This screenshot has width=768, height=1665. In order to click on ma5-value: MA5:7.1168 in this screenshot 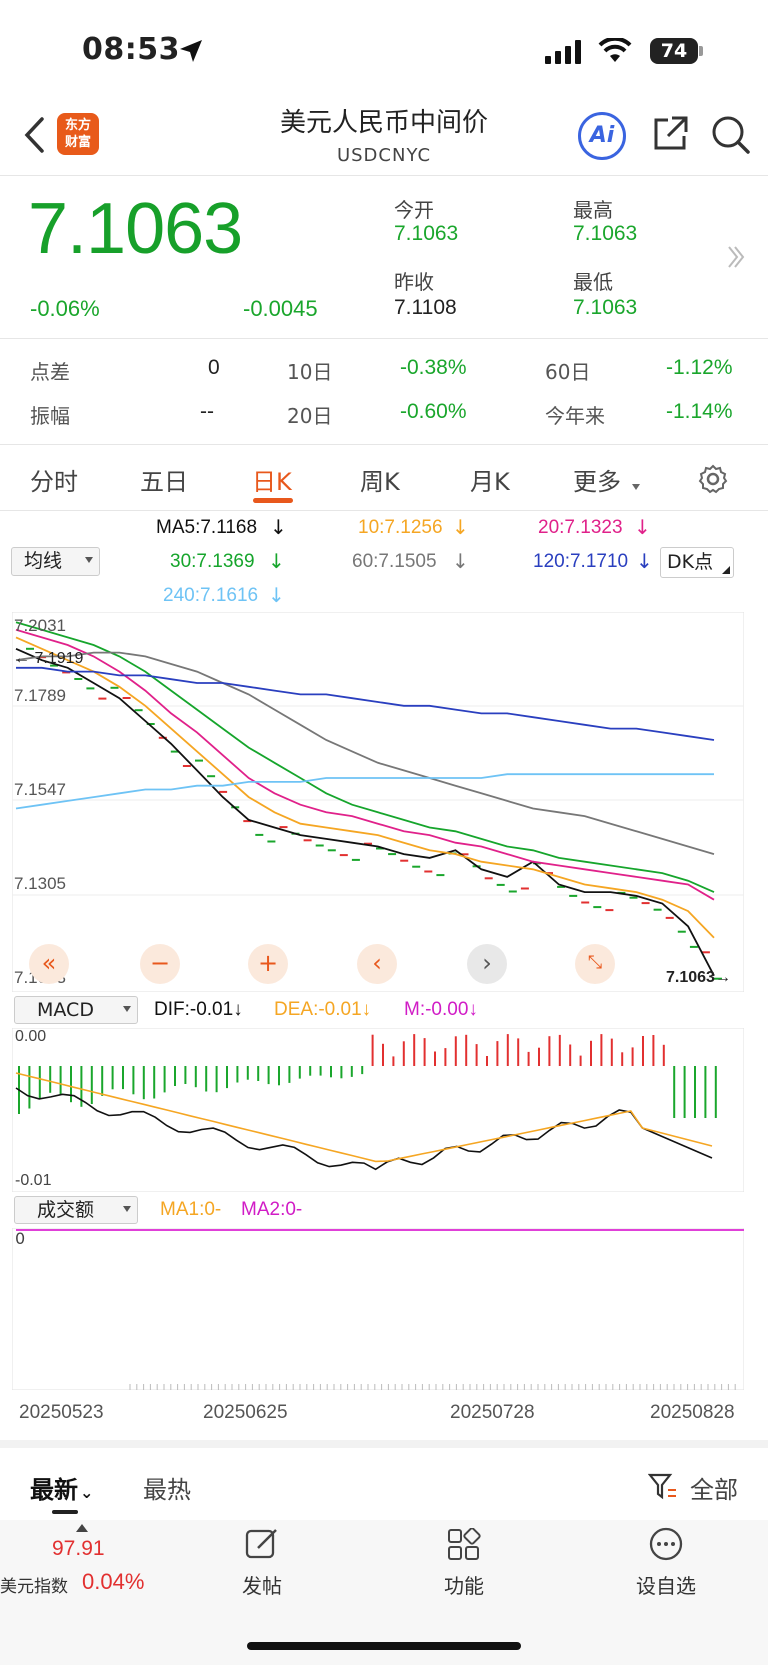, I will do `click(207, 527)`.